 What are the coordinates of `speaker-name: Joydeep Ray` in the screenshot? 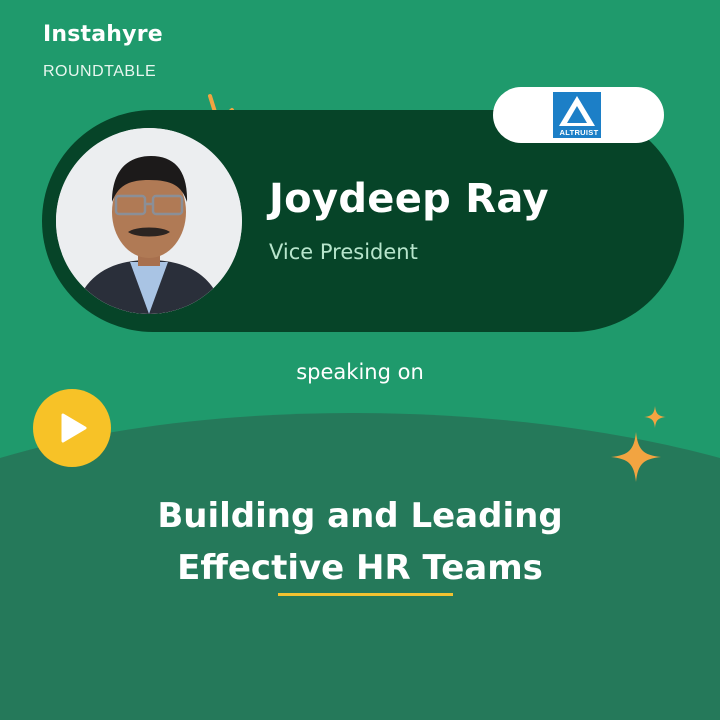 It's located at (409, 199).